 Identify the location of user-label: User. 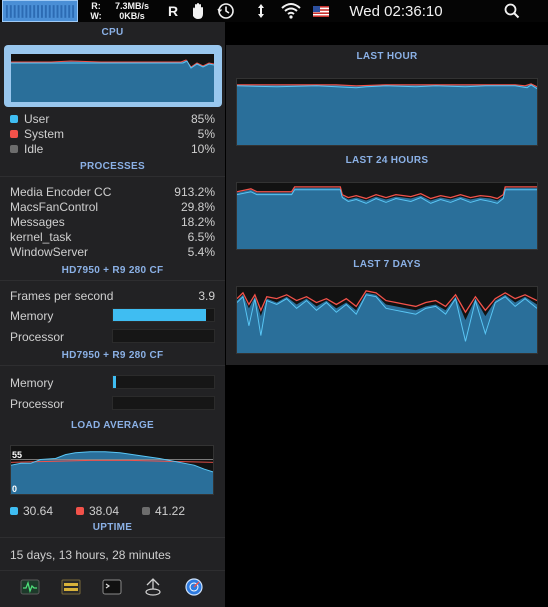
(37, 119).